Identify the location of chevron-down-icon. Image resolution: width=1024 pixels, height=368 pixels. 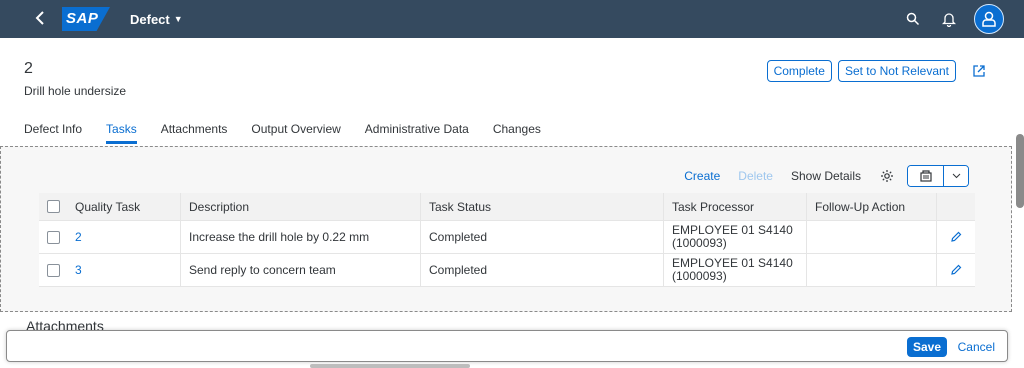
(956, 176).